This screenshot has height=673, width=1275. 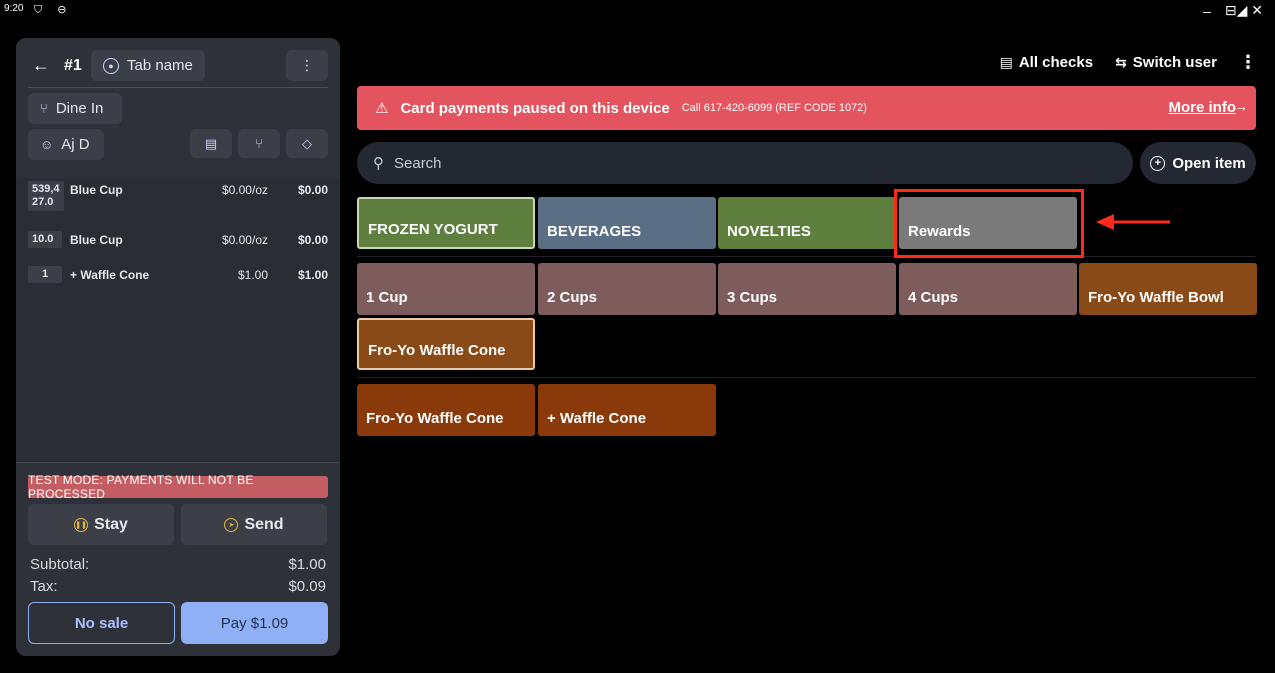 What do you see at coordinates (264, 524) in the screenshot?
I see `send-label: Send` at bounding box center [264, 524].